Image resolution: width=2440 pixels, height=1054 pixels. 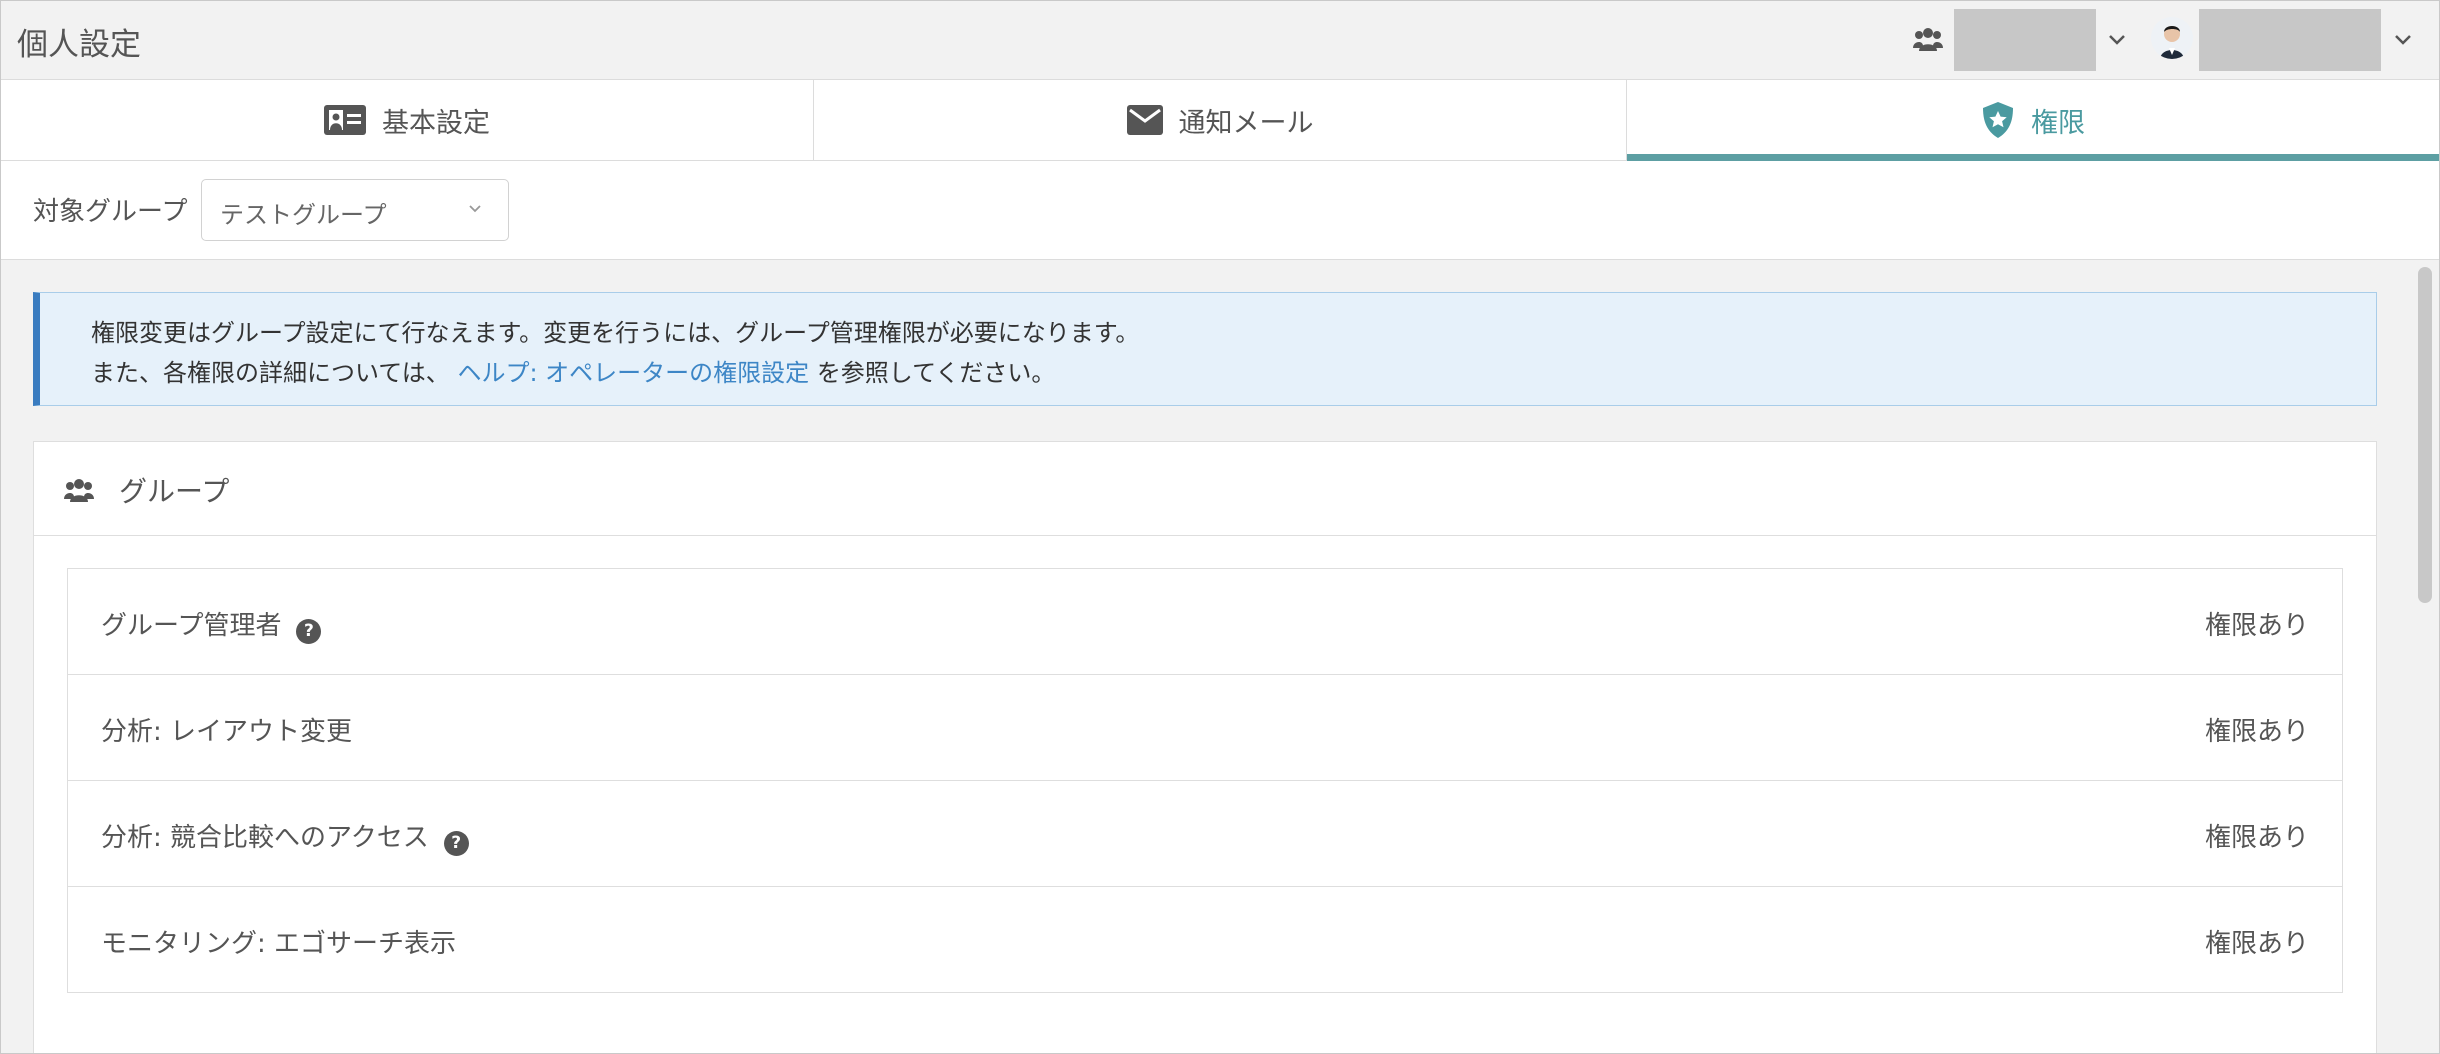 What do you see at coordinates (436, 123) in the screenshot?
I see `tab-label: 基本設定` at bounding box center [436, 123].